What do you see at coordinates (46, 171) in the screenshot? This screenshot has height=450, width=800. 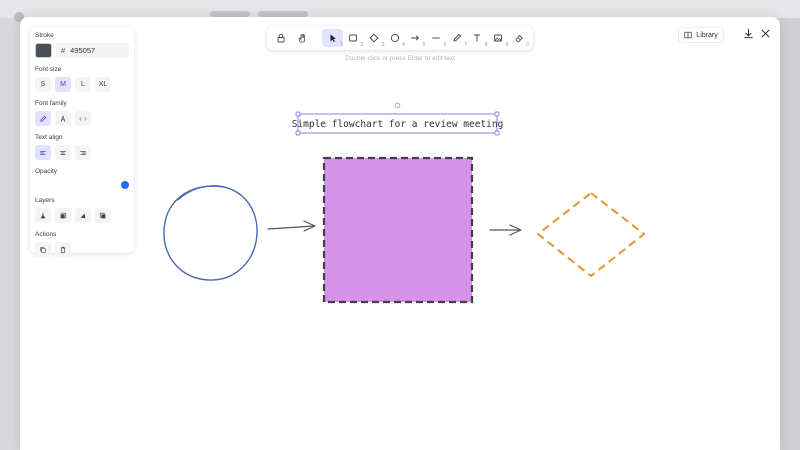 I see `opacity-label: Opacity` at bounding box center [46, 171].